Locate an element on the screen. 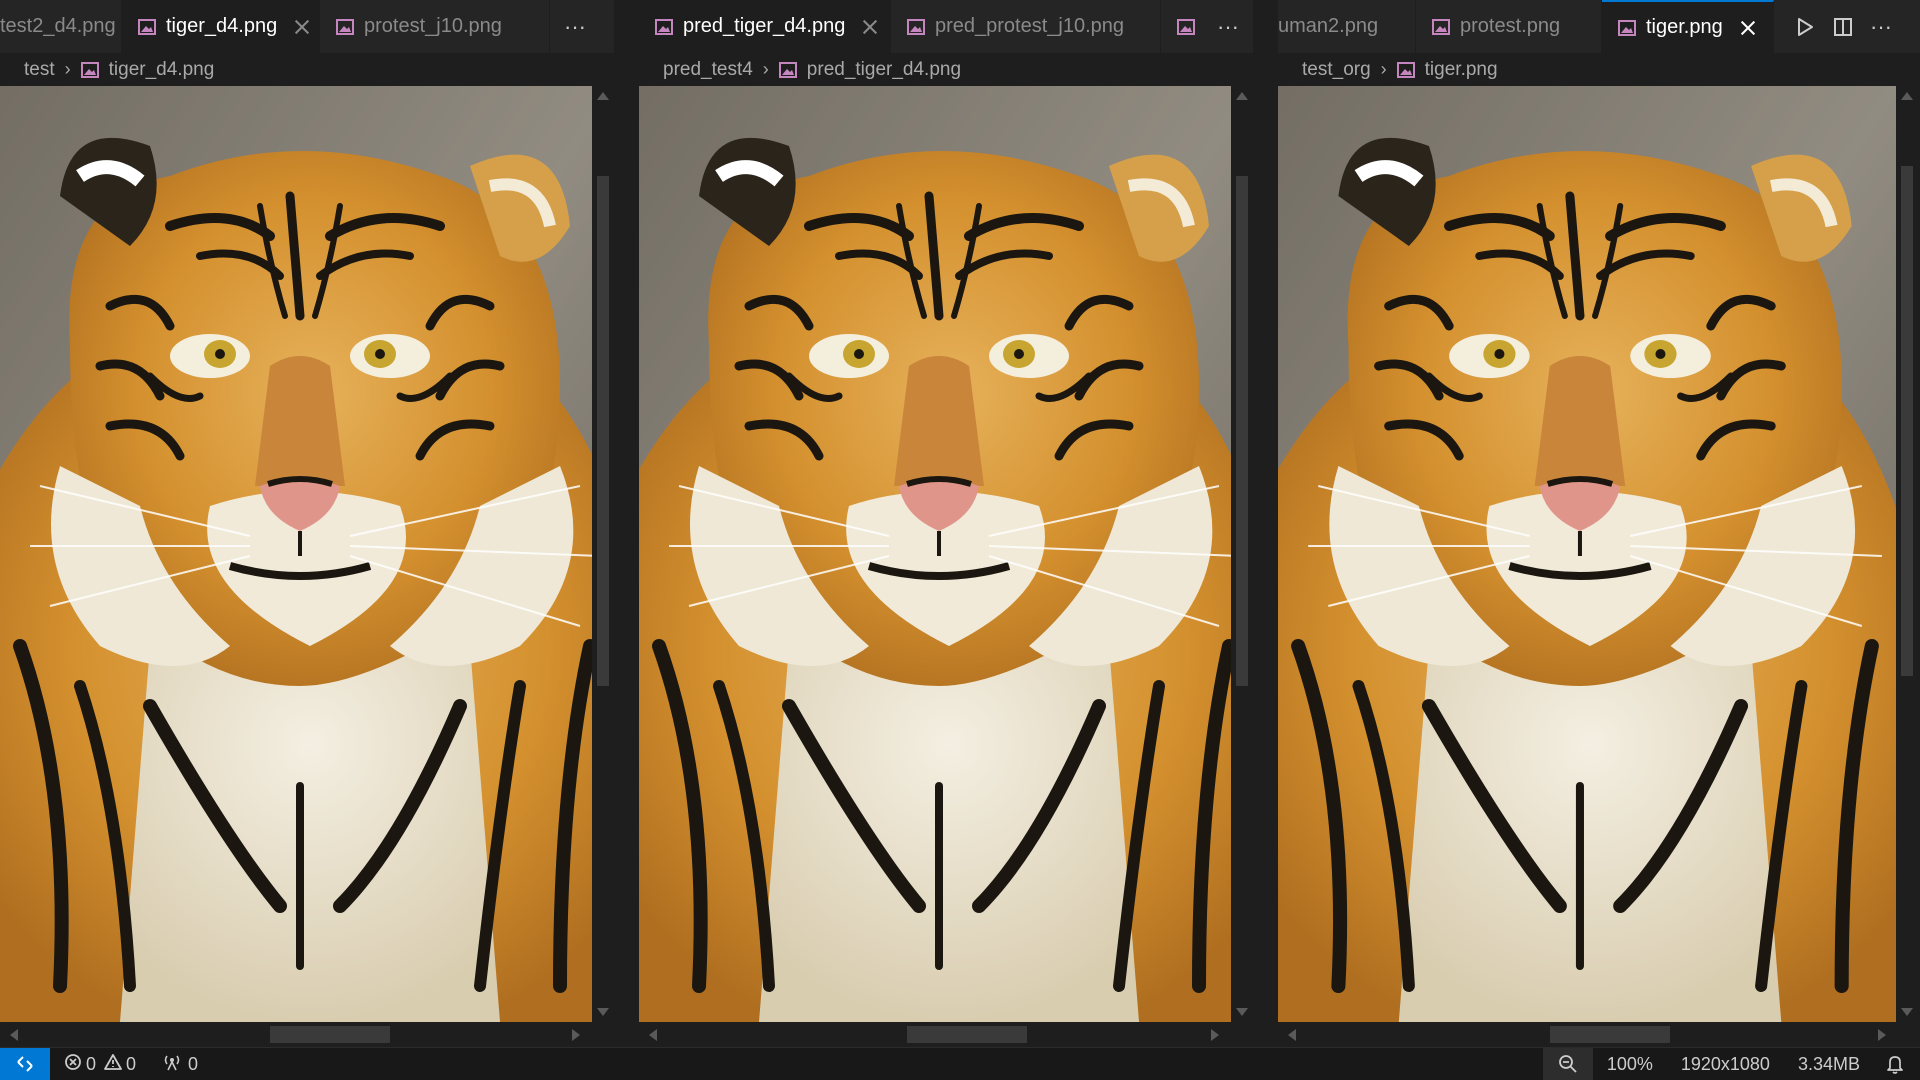  tab-pred-tiger-d4: pred_tiger_d4.png is located at coordinates (765, 26).